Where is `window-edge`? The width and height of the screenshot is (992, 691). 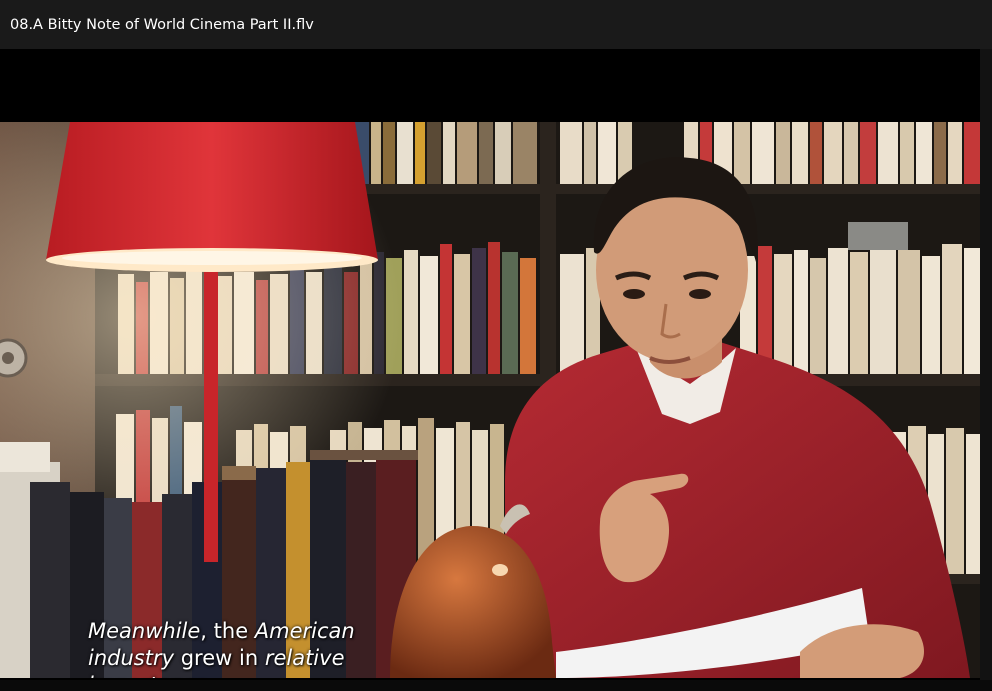
window-edge is located at coordinates (986, 370).